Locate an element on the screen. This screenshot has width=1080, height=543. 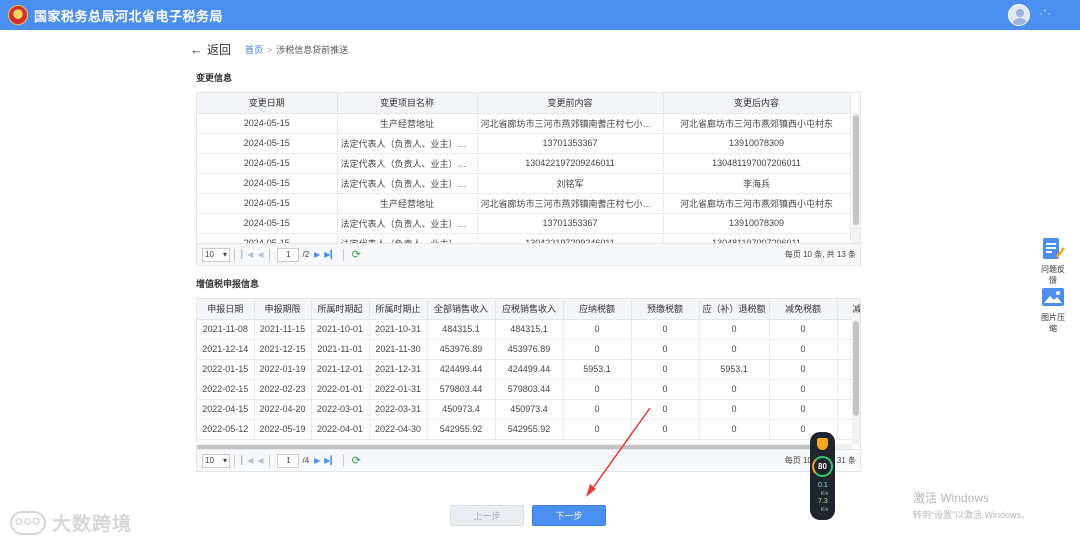
shield-icon is located at coordinates (822, 444).